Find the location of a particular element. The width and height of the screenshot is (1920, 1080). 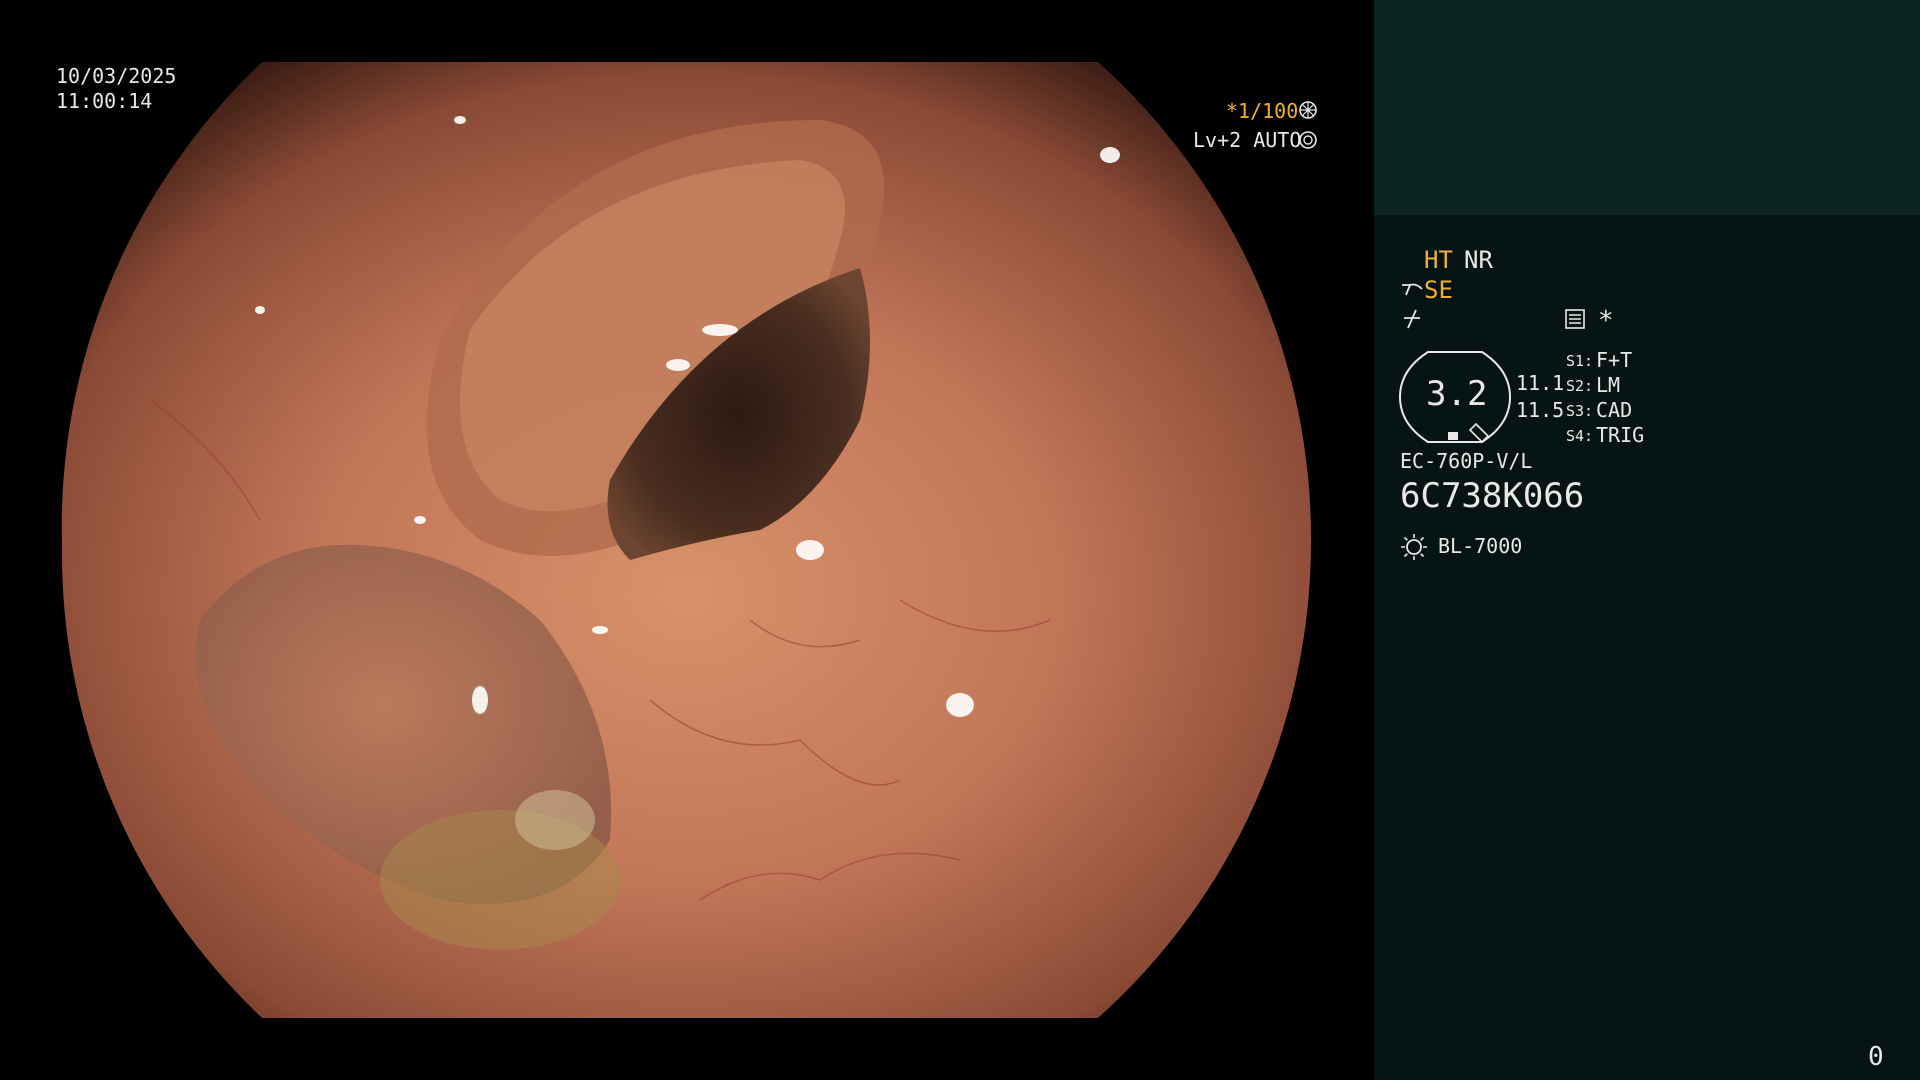

switch-key-1: S1: is located at coordinates (1580, 361).